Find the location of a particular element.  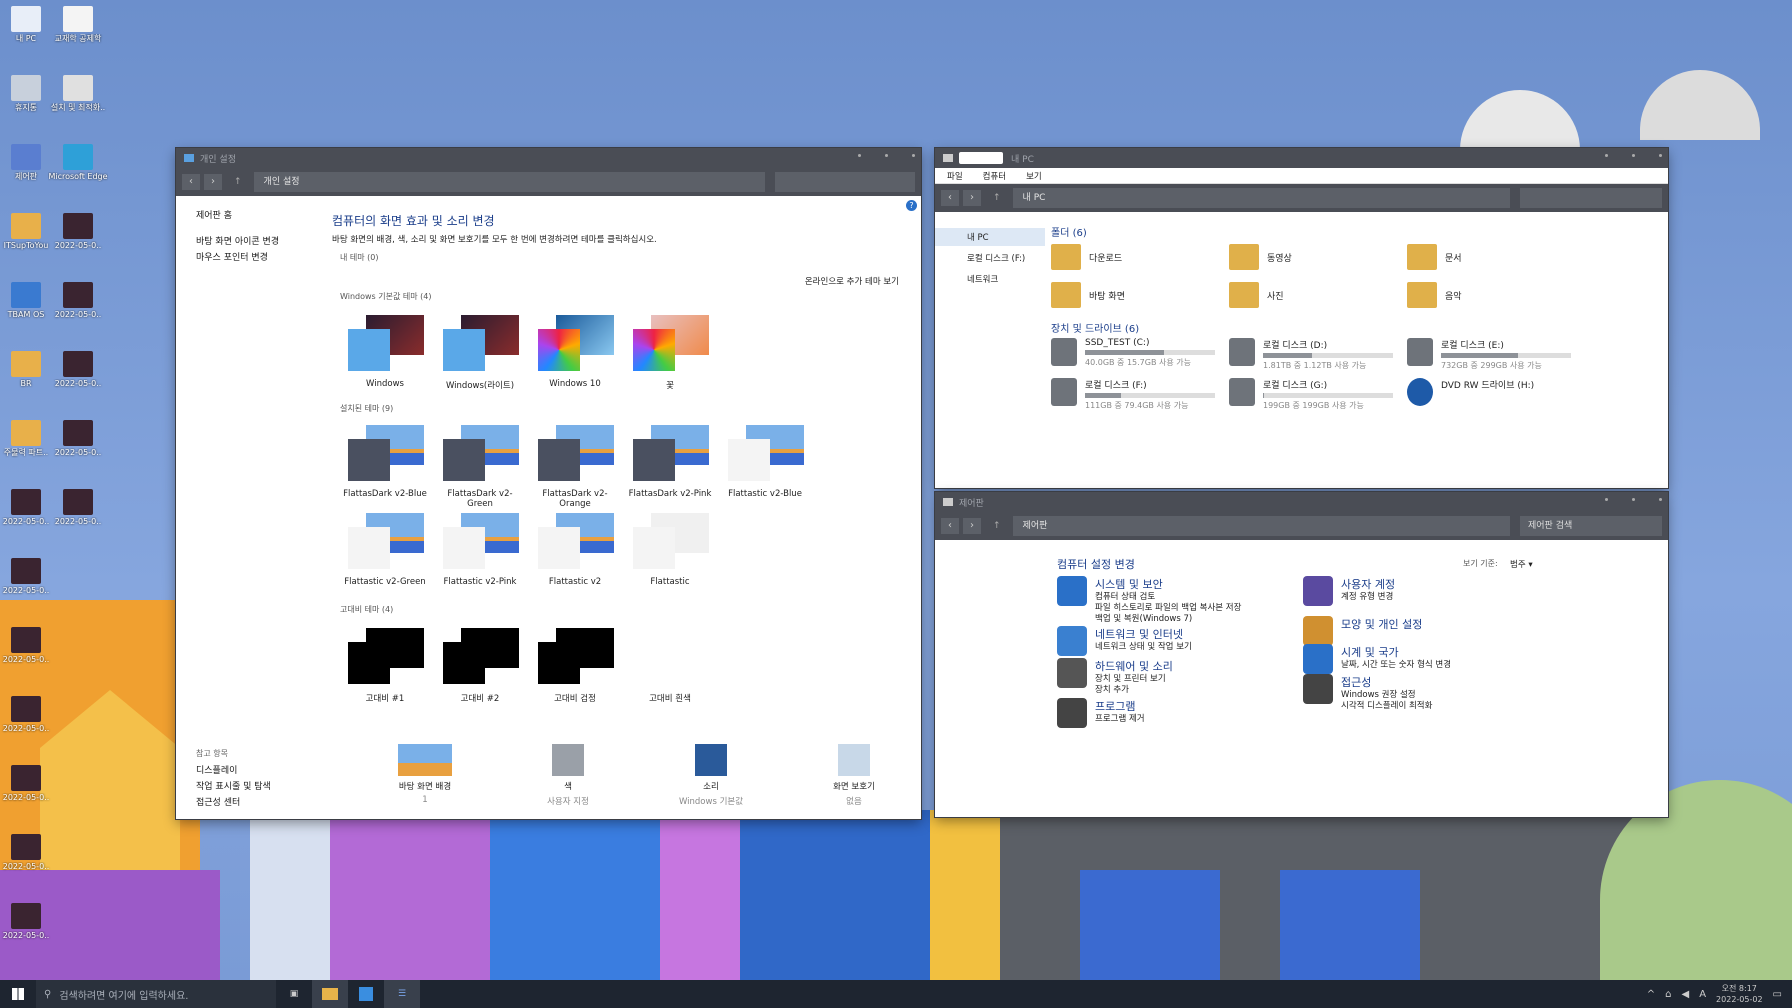

desktop-icon: 설치 및 최적화.. is located at coordinates (78, 94).